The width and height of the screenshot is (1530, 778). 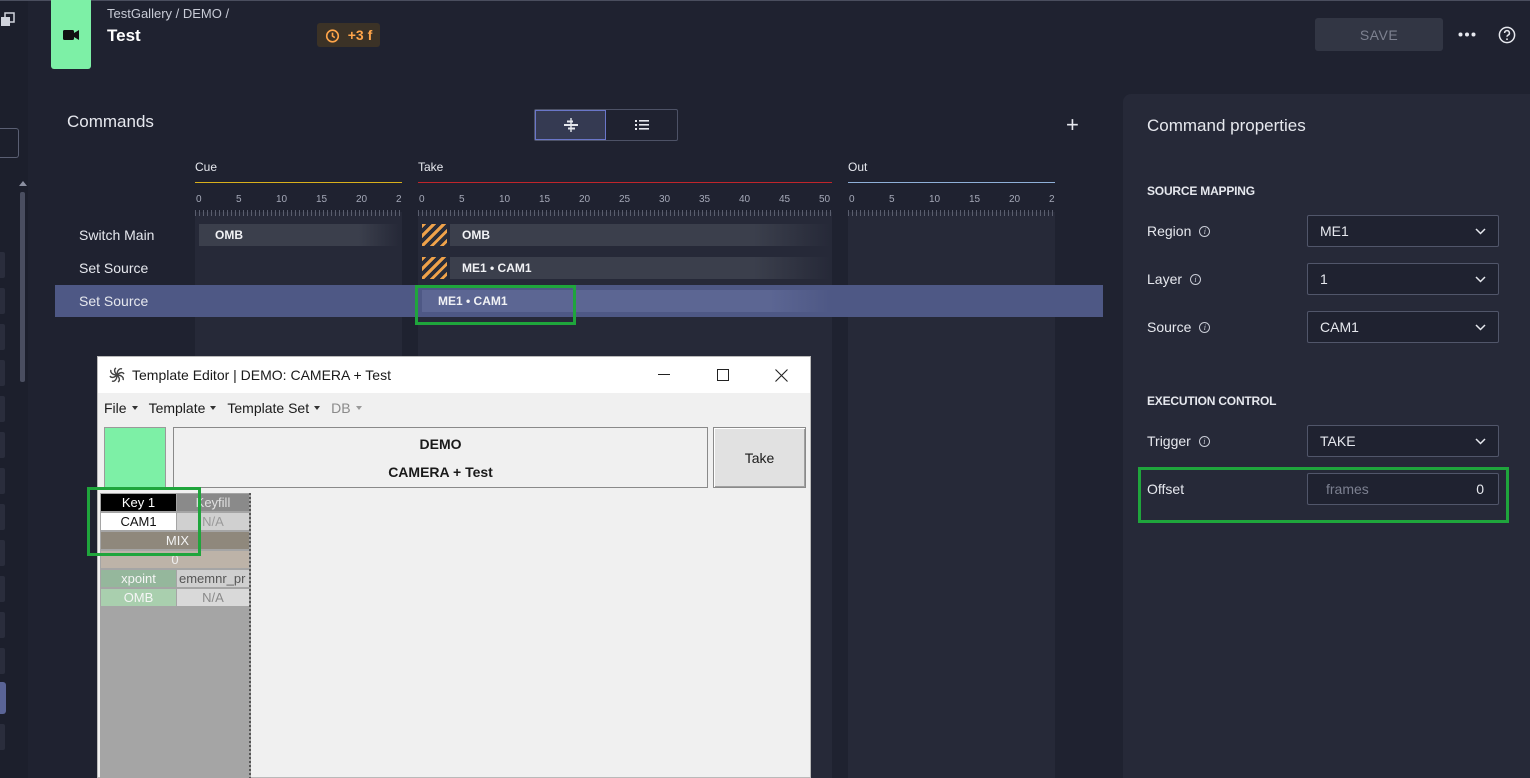 I want to click on region-label-text: Region, so click(x=1169, y=231).